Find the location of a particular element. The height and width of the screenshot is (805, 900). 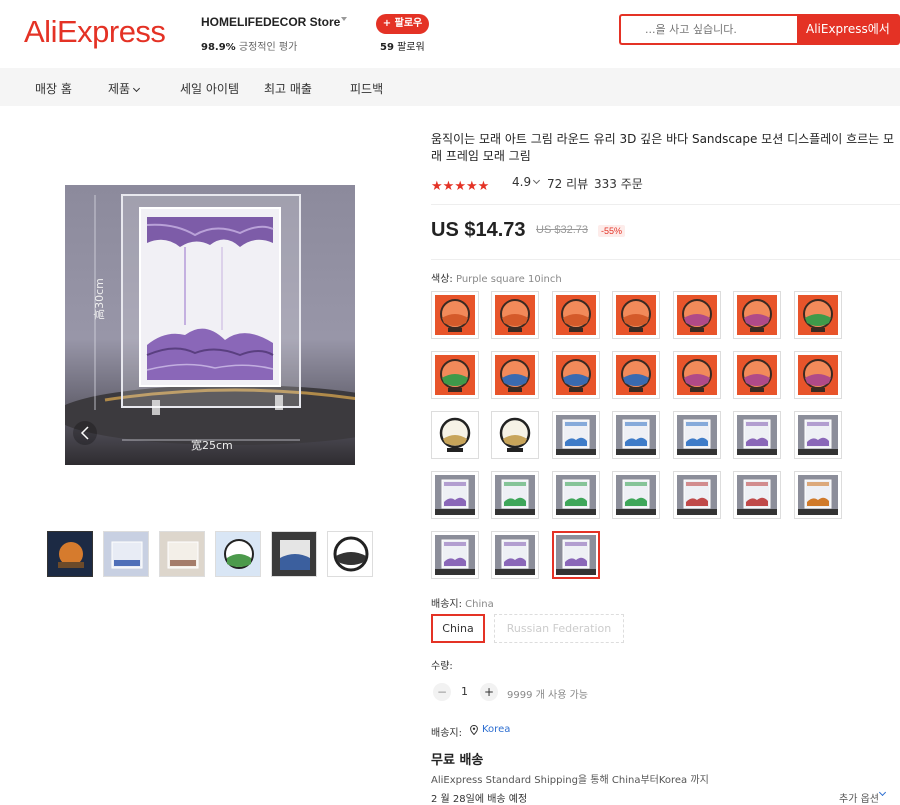

order-count: 333 주문 is located at coordinates (618, 184).